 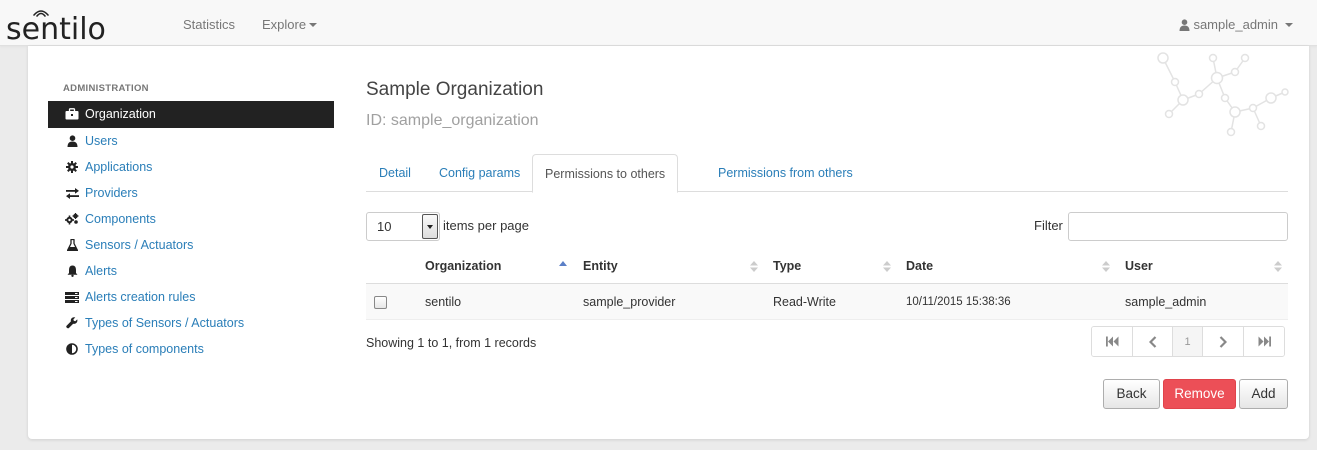 What do you see at coordinates (111, 193) in the screenshot?
I see `sidebar-item-label: Providers` at bounding box center [111, 193].